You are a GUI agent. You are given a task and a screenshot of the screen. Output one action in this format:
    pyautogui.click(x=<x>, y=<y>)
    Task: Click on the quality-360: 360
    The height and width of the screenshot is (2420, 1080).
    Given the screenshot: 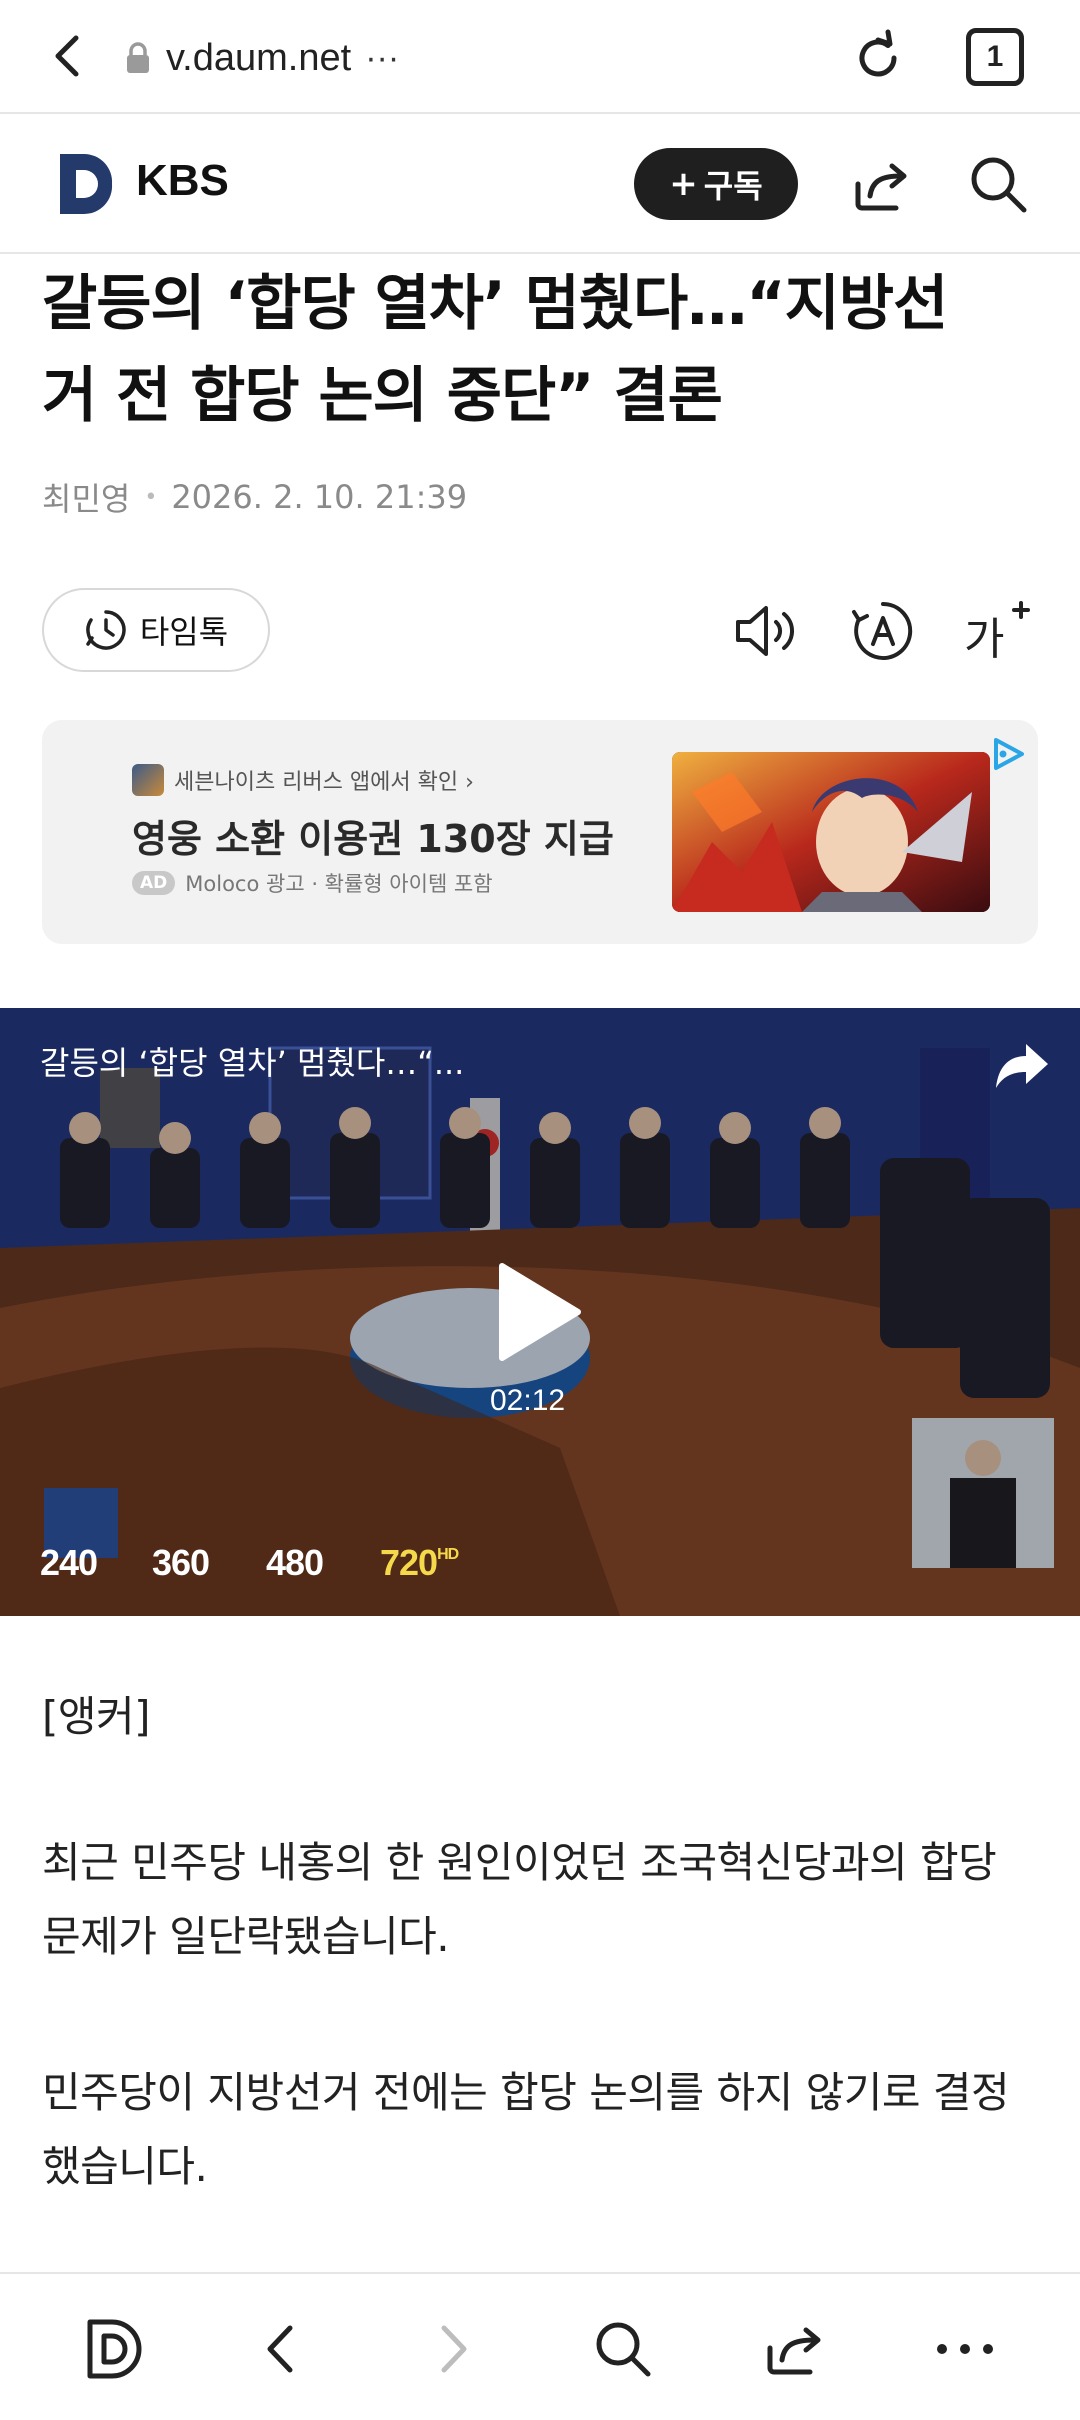 What is the action you would take?
    pyautogui.click(x=181, y=1563)
    